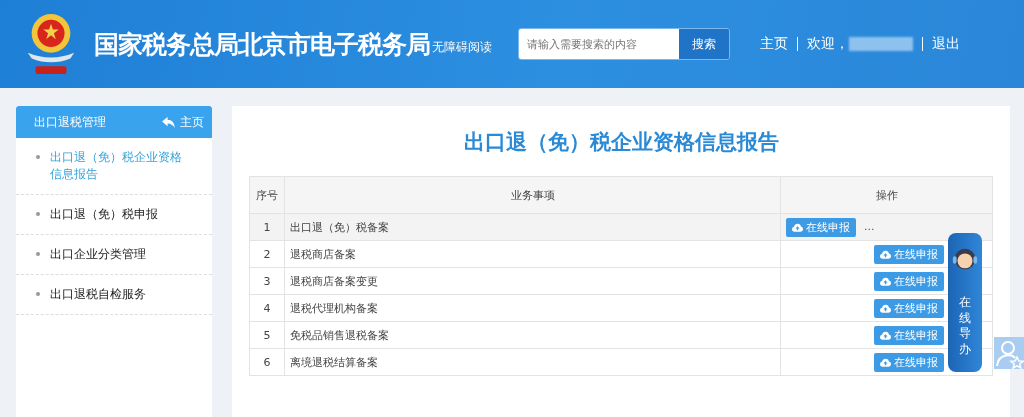 This screenshot has height=417, width=1024. I want to click on logout-link: 退出, so click(946, 44).